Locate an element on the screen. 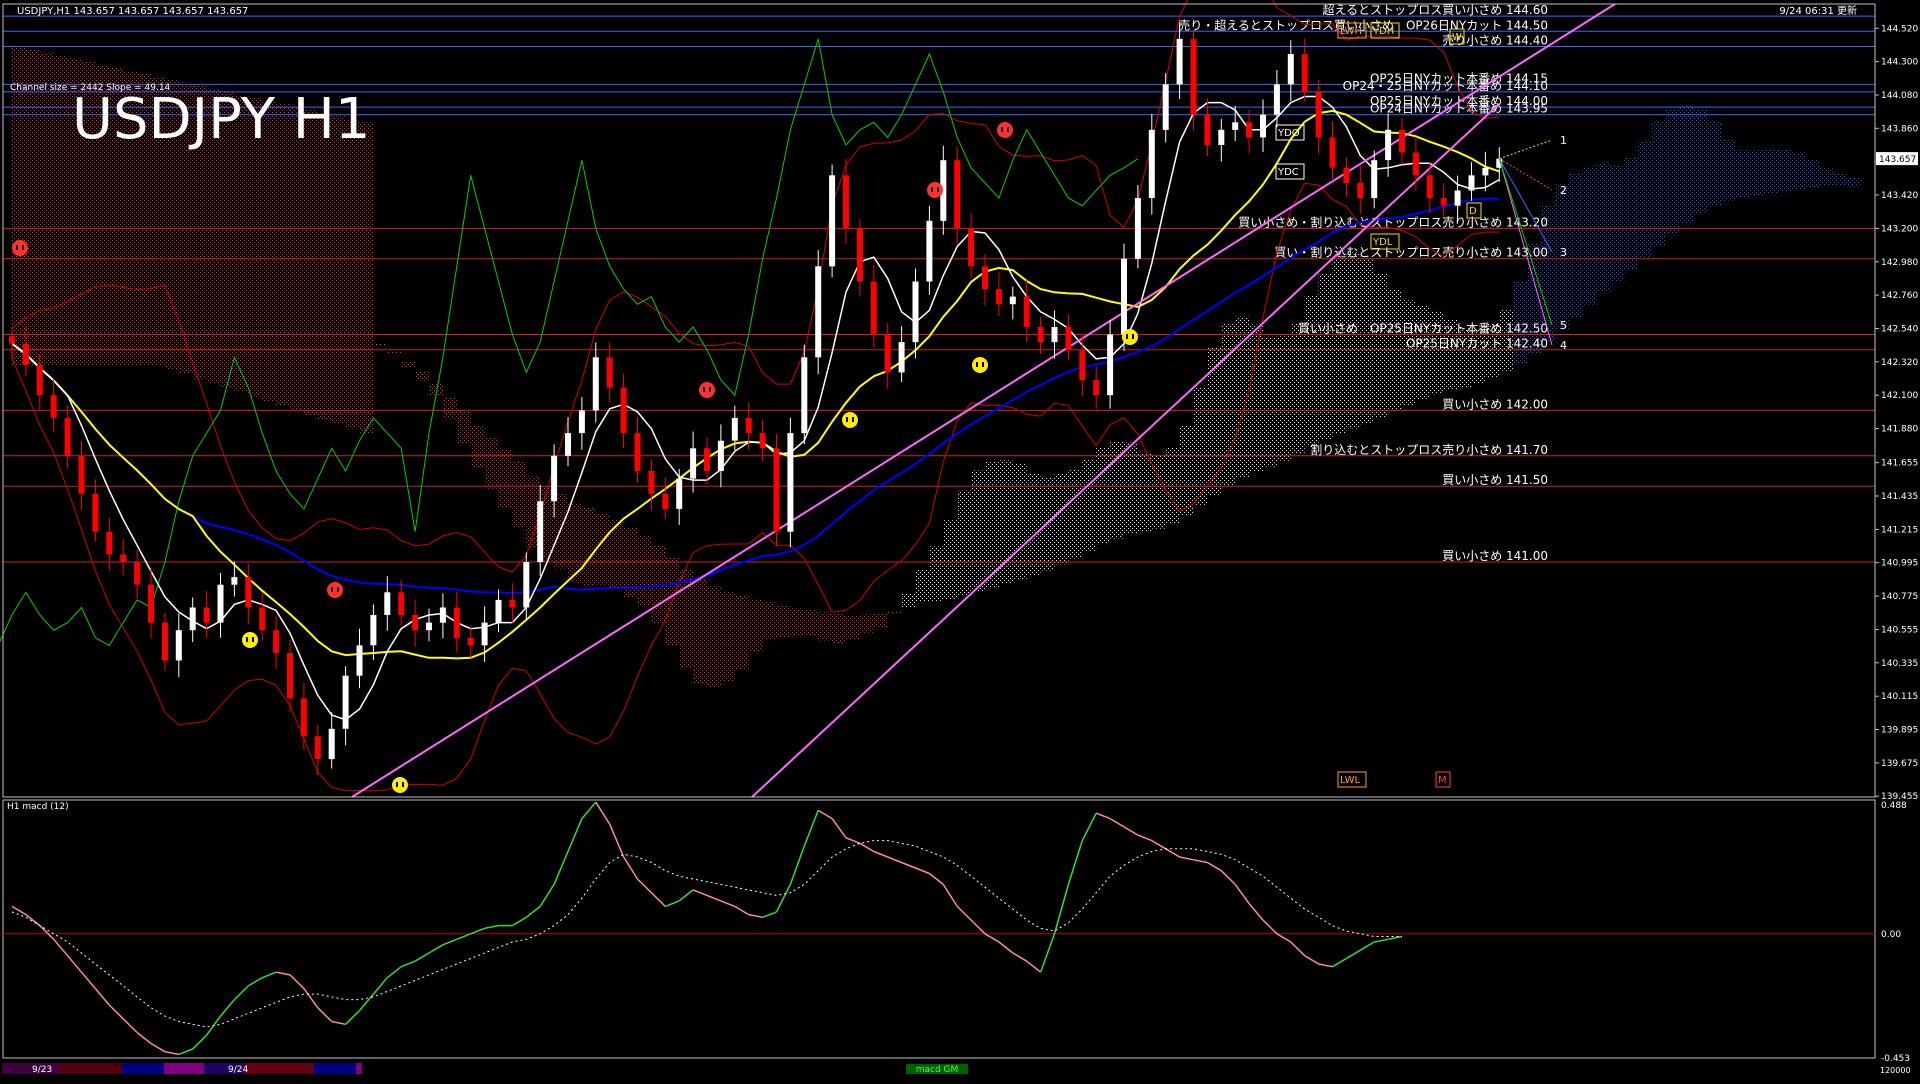  macd-tab: macd GM is located at coordinates (937, 1070).